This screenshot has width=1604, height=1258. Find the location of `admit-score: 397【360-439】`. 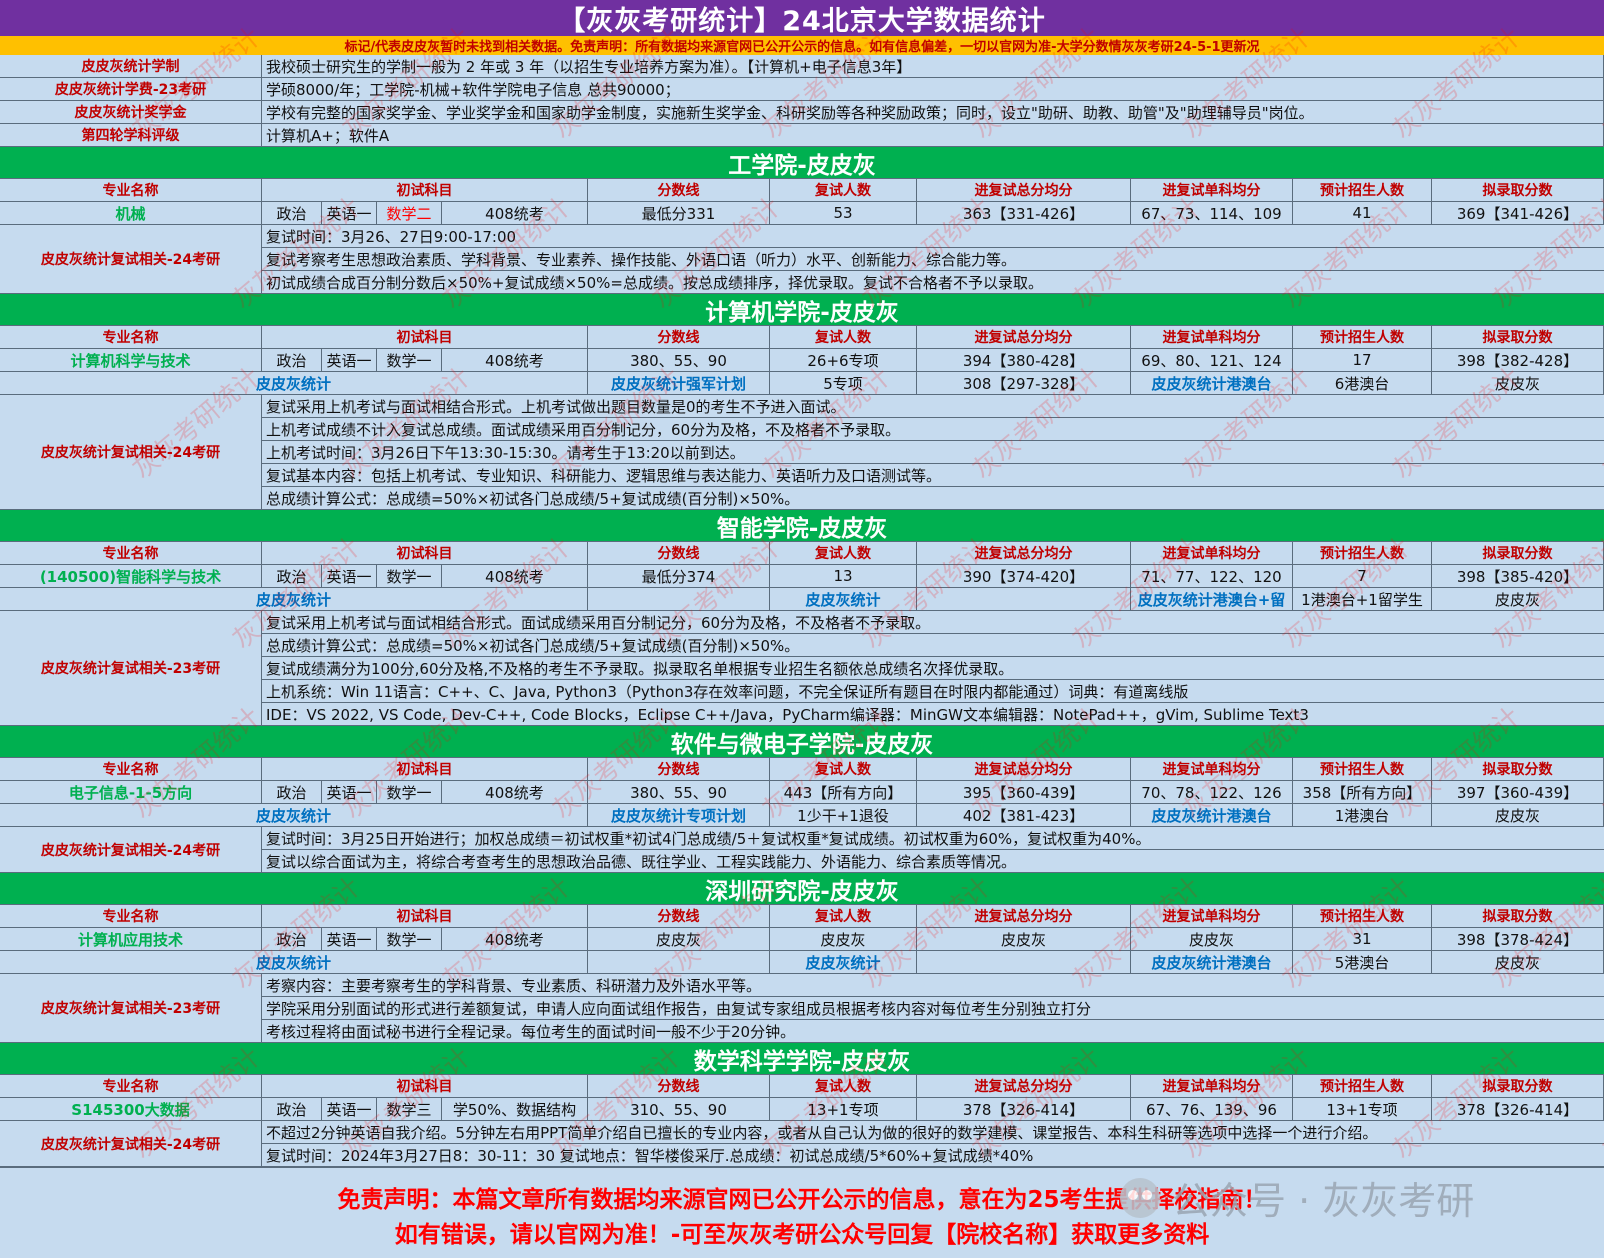

admit-score: 397【360-439】 is located at coordinates (1518, 792).